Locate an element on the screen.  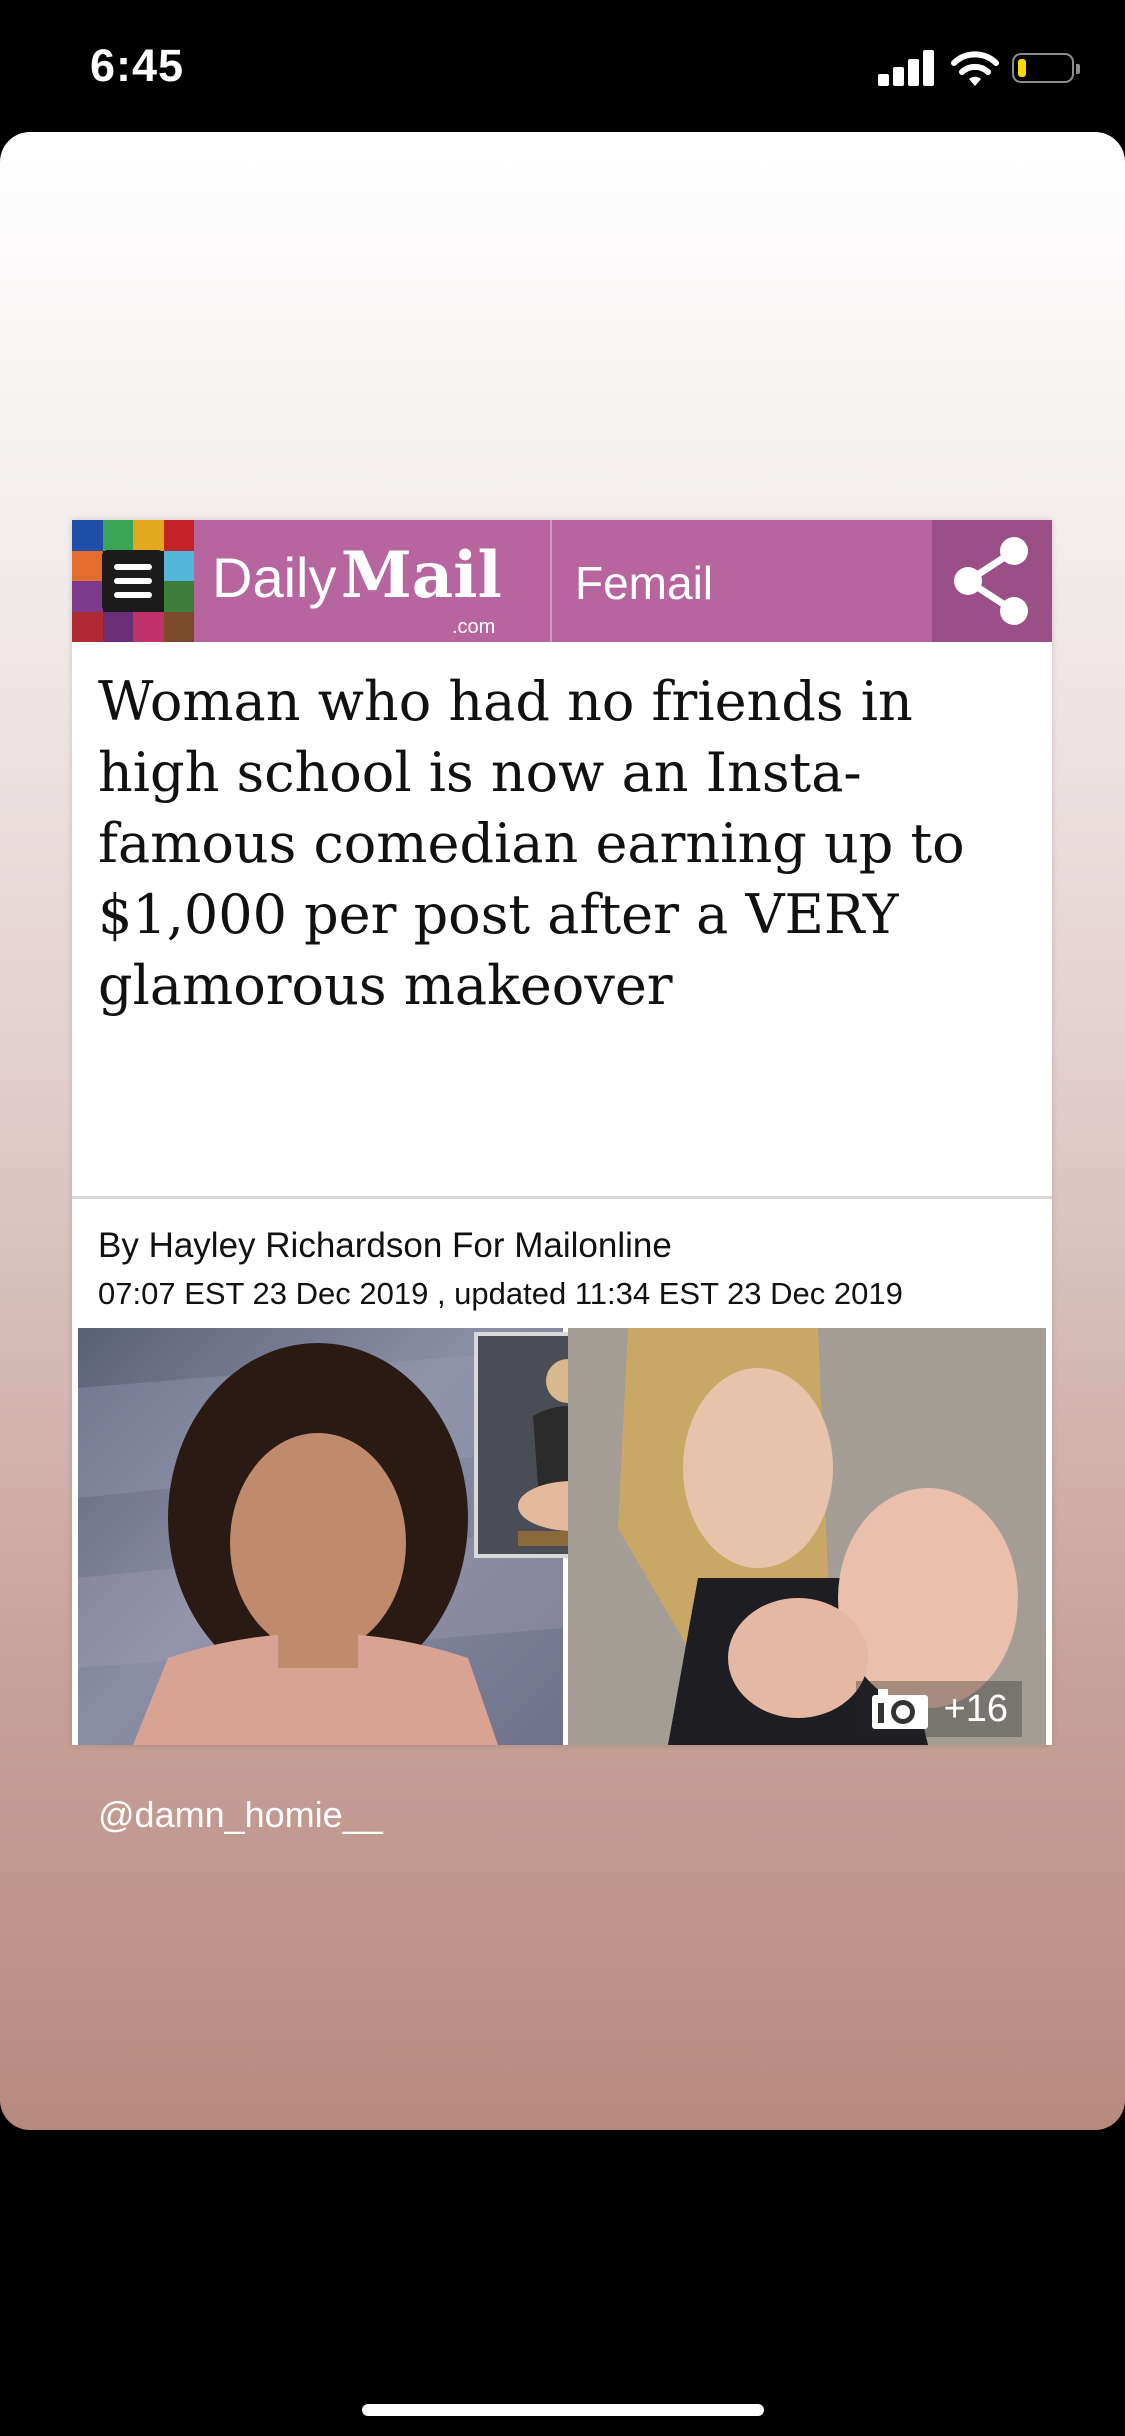
share-button is located at coordinates (992, 581).